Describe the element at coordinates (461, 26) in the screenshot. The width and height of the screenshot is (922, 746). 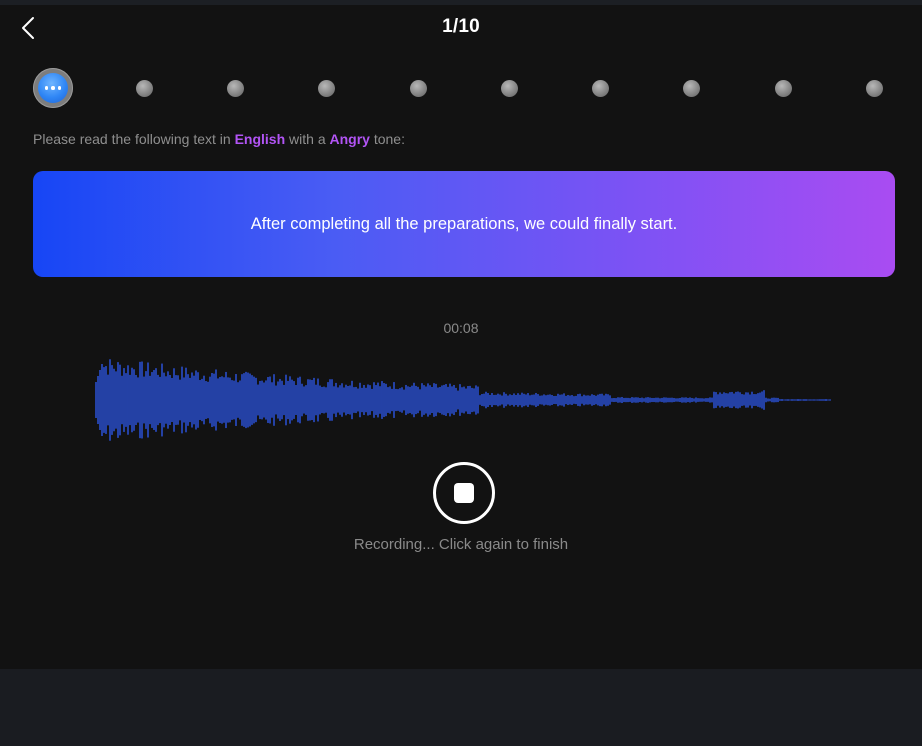
I see `page-counter: 1/10` at that location.